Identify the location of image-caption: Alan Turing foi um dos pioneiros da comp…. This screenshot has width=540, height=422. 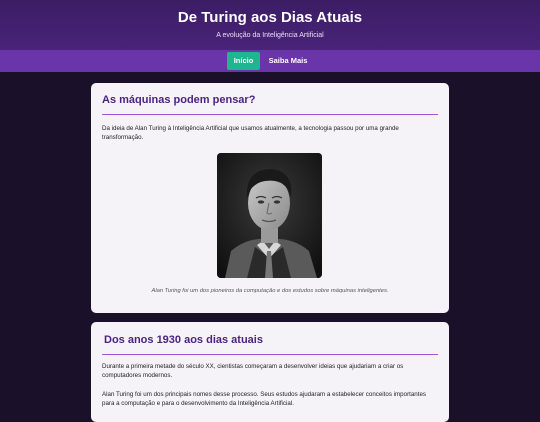
(270, 291).